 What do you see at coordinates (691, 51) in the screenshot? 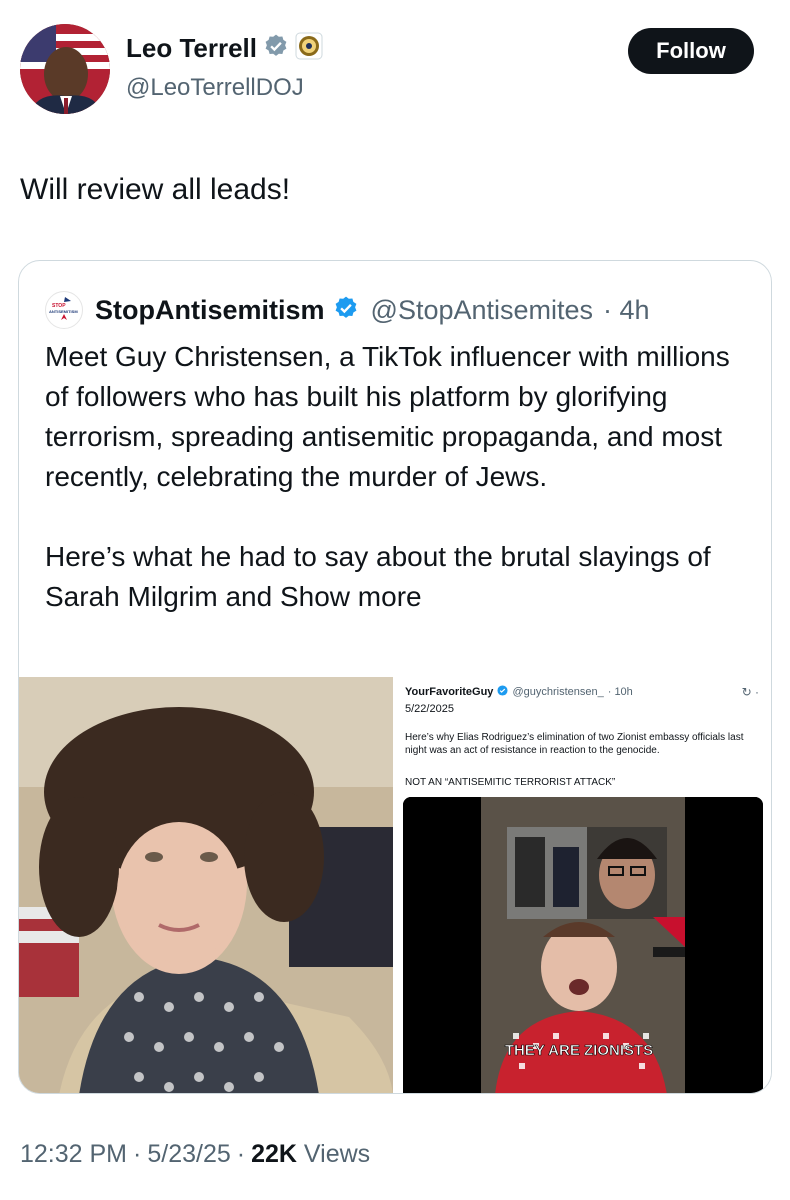
I see `follow-button: Follow` at bounding box center [691, 51].